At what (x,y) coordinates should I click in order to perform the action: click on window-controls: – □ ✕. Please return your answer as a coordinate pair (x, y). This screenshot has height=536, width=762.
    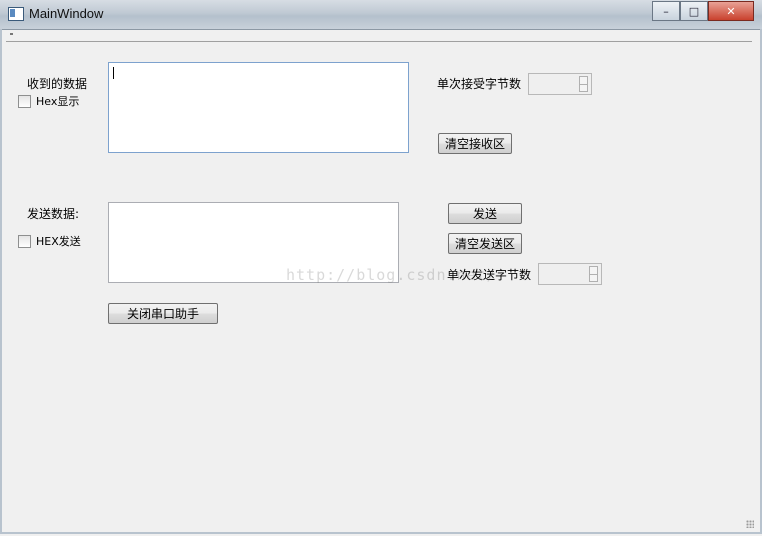
    Looking at the image, I should click on (703, 11).